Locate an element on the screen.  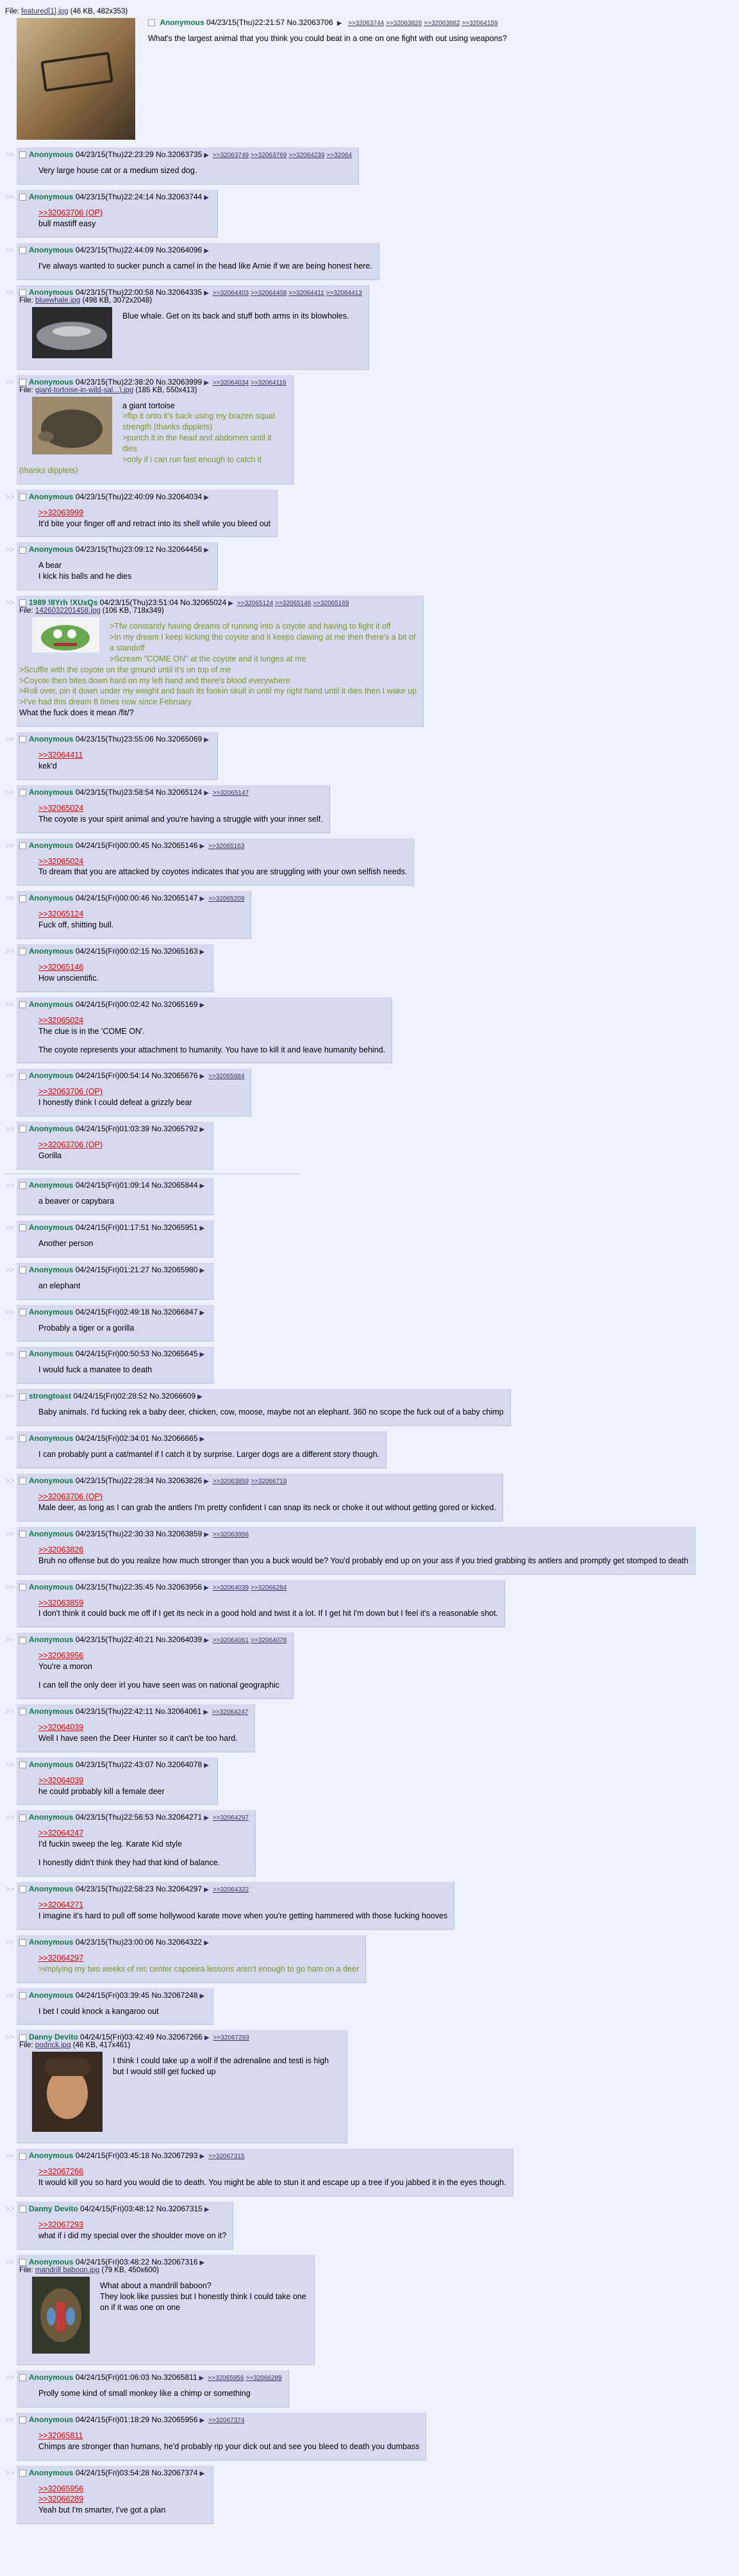
quote-link: >>32067266 is located at coordinates (272, 2171).